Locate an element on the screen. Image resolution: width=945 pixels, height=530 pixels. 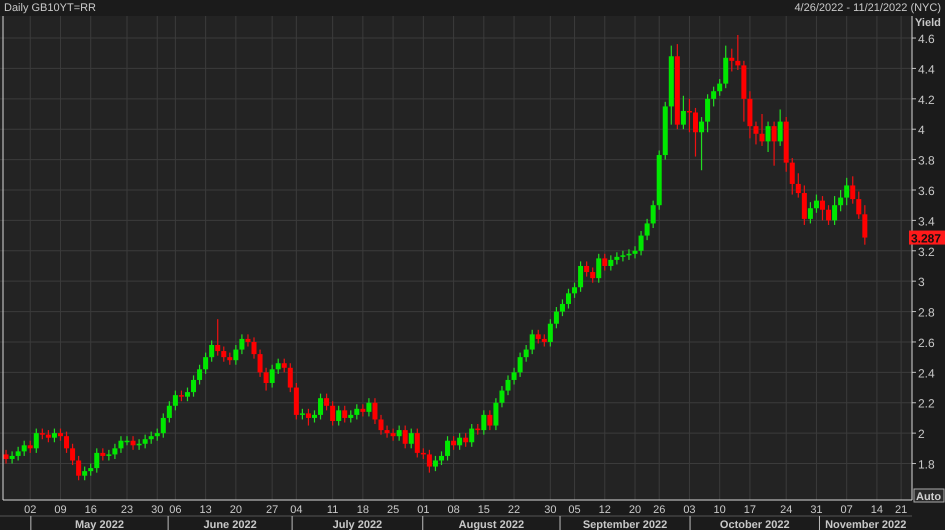
y-axis-label: 3.8 is located at coordinates (926, 161).